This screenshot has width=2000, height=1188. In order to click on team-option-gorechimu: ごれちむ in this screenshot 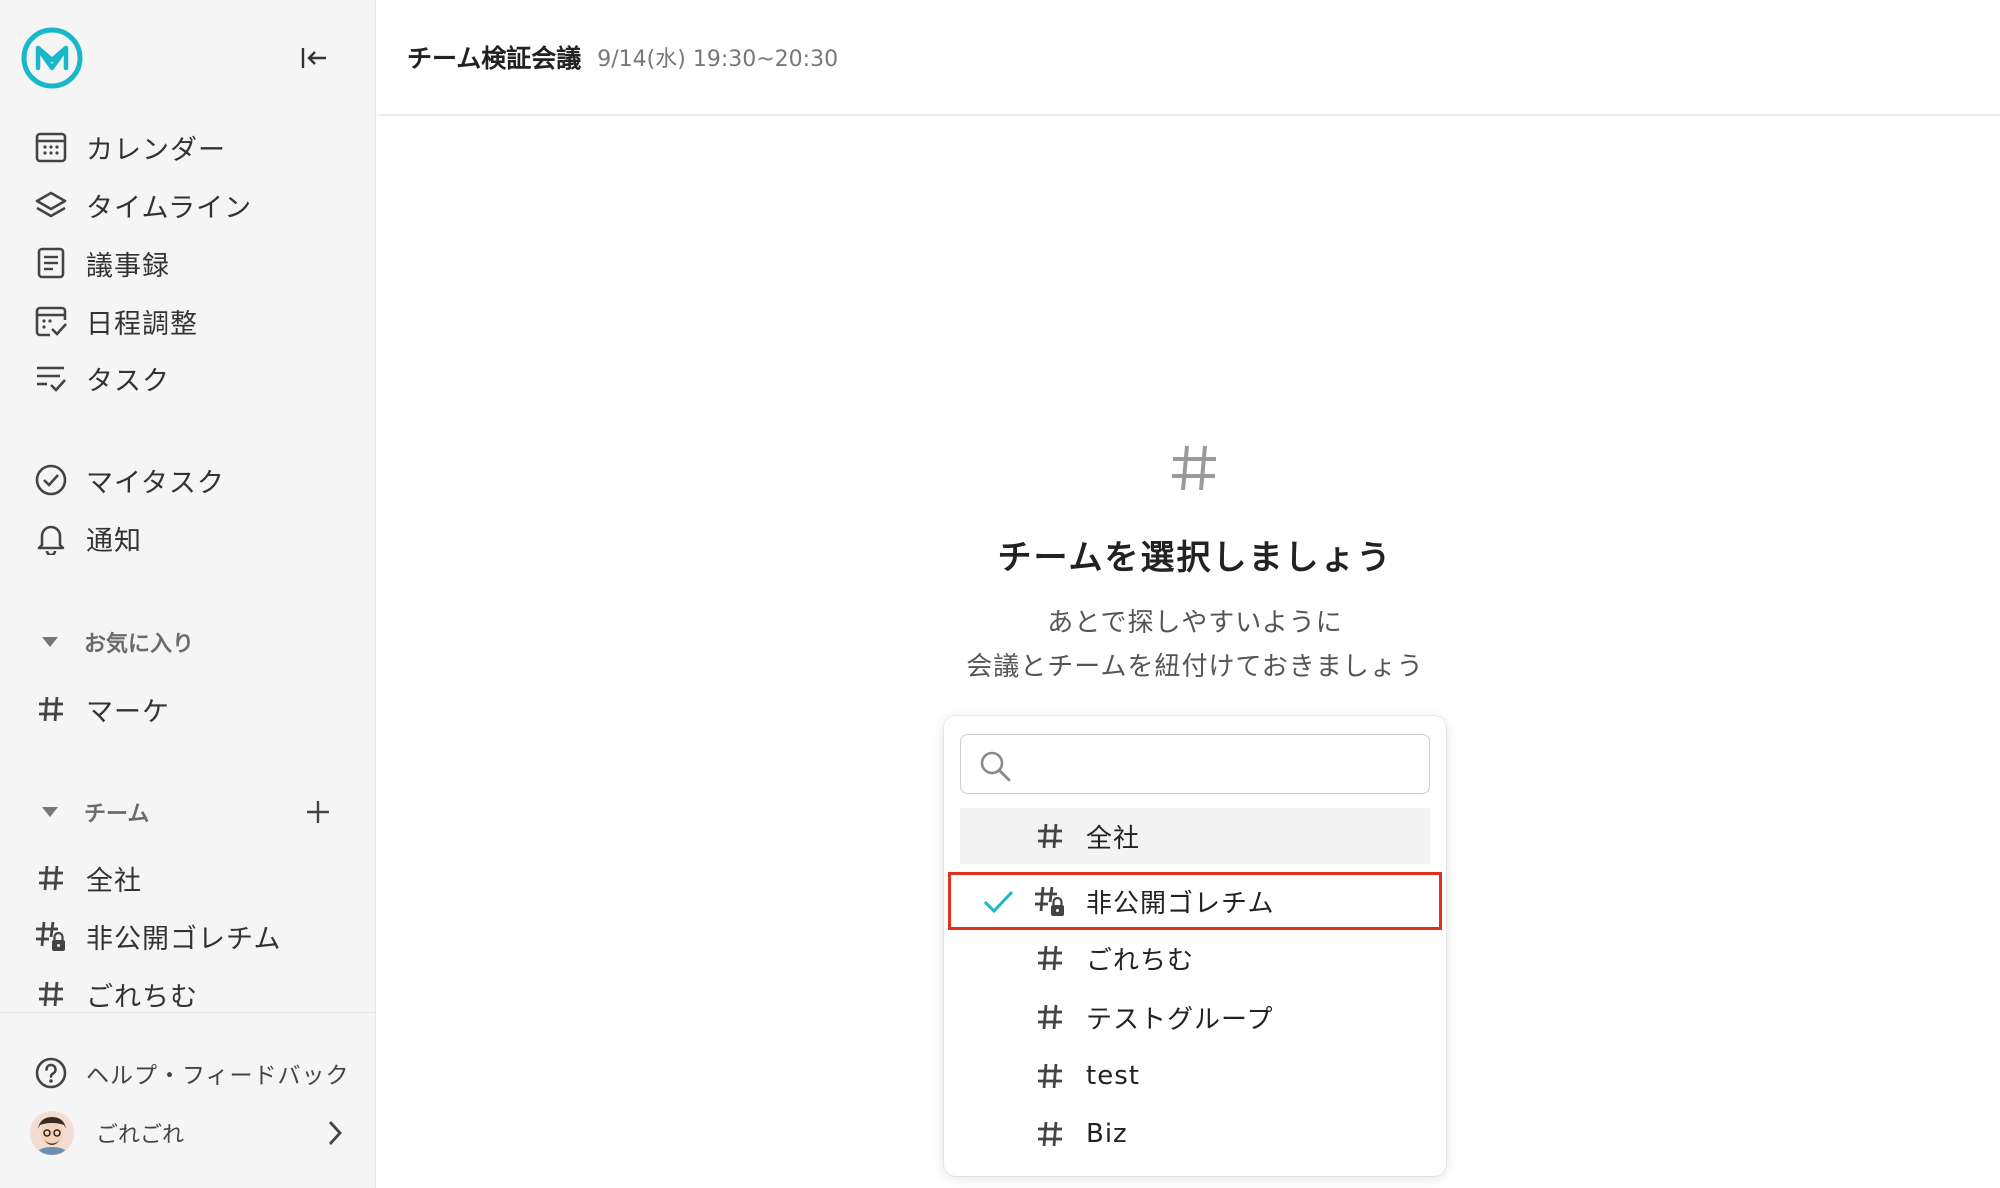, I will do `click(1195, 958)`.